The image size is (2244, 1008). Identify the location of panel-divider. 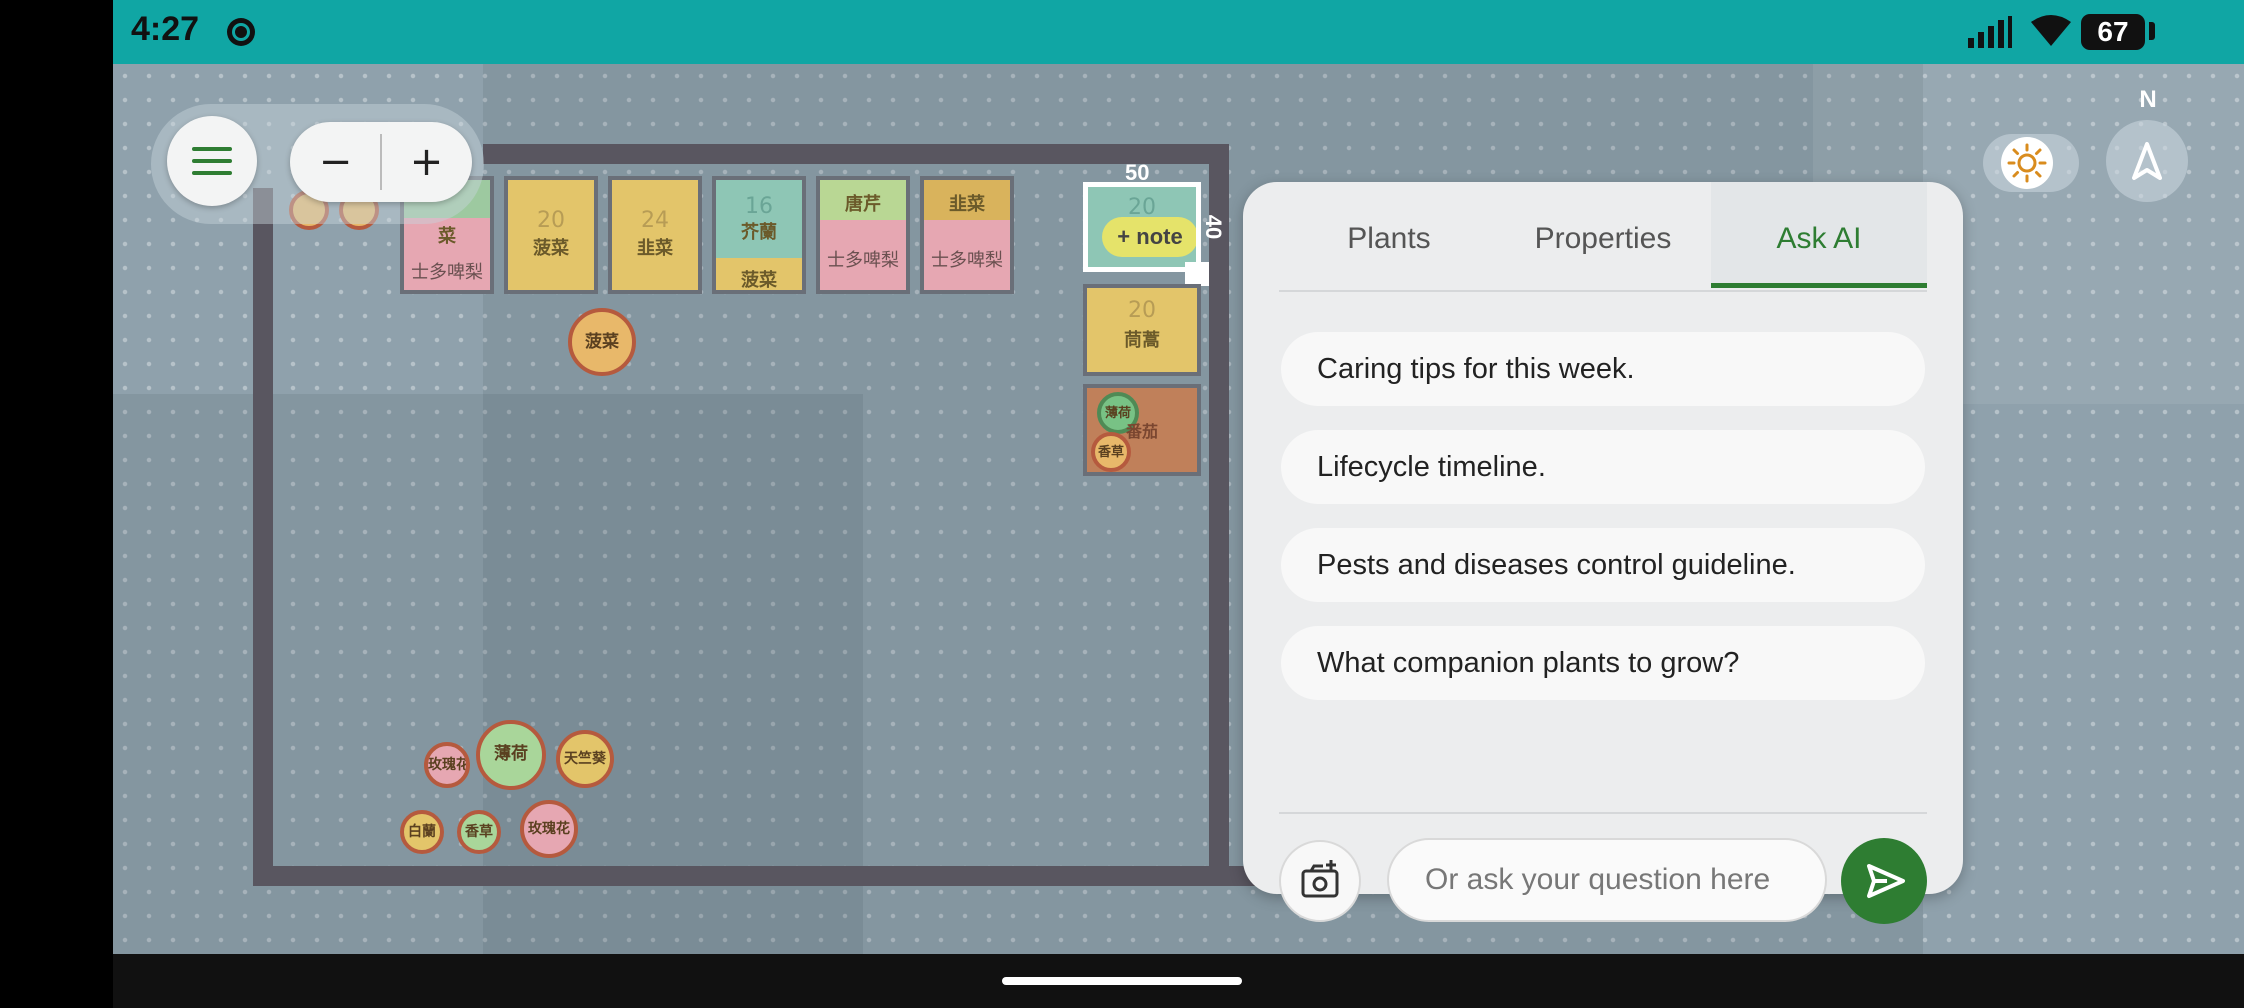
(1603, 813).